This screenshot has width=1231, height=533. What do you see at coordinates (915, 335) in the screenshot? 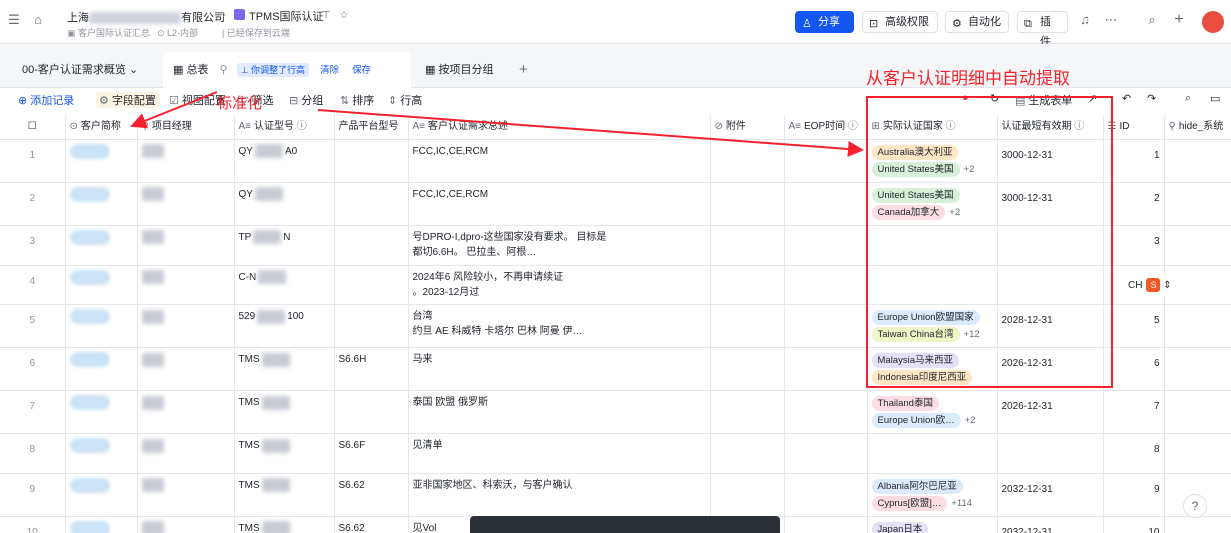
I see `country-tag: Taiwan China台湾` at bounding box center [915, 335].